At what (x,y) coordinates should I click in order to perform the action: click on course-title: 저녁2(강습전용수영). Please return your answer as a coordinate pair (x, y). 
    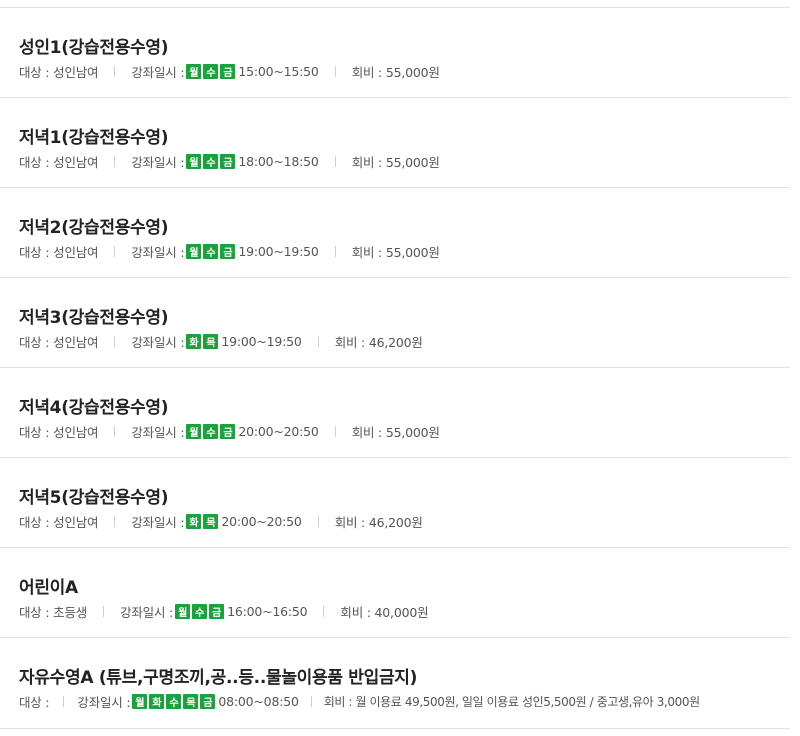
    Looking at the image, I should click on (94, 225).